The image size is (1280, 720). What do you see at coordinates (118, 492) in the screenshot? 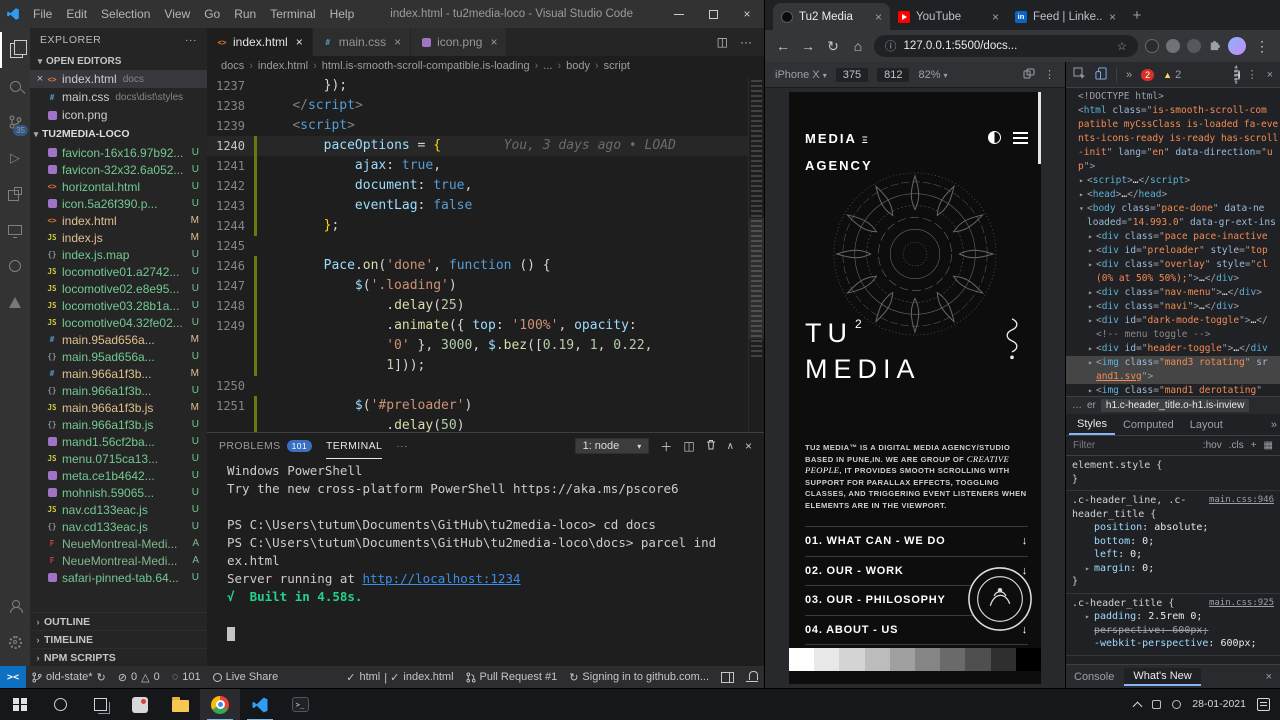
I see `file-tree-item: mohnish.59065... U` at bounding box center [118, 492].